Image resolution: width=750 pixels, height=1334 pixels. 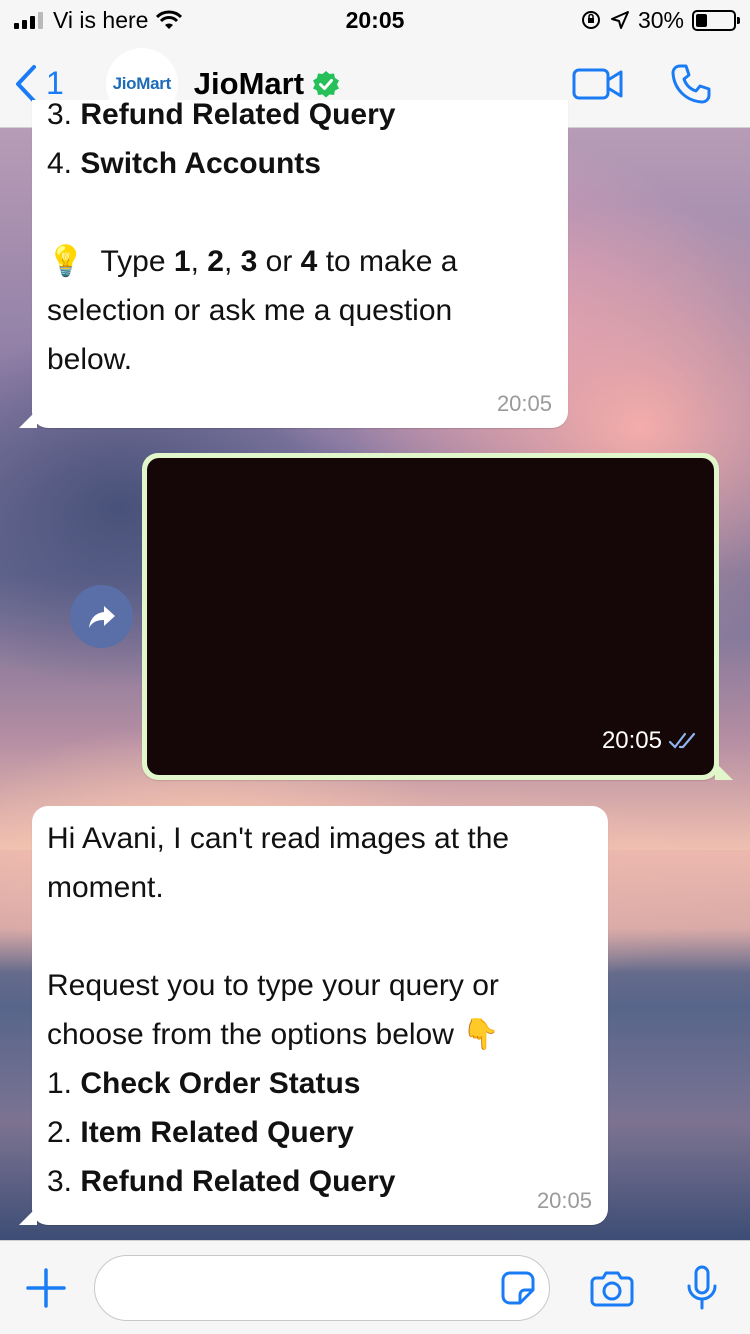 I want to click on chevron-left-icon, so click(x=26, y=84).